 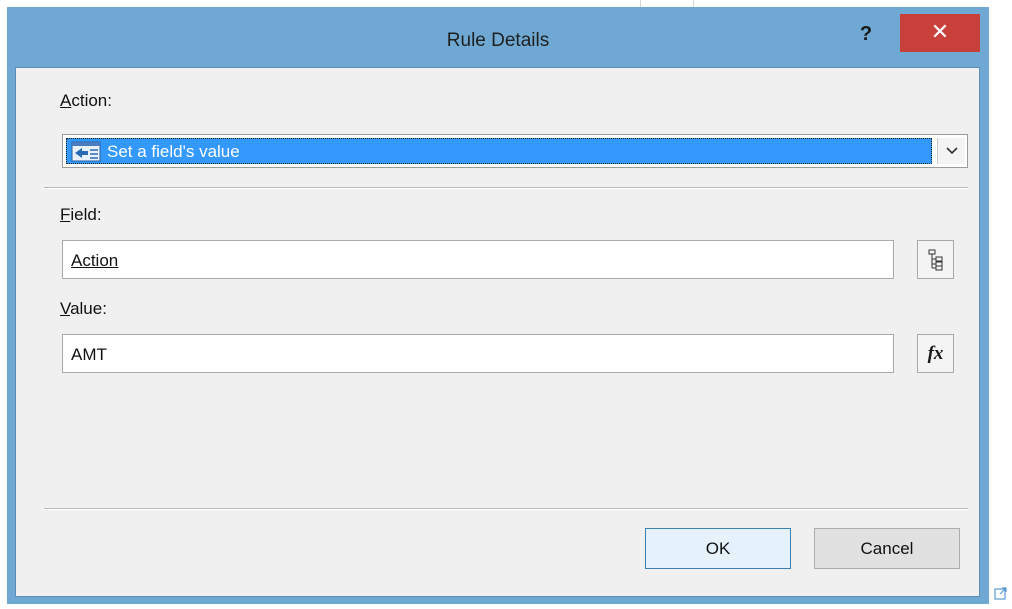 What do you see at coordinates (83, 308) in the screenshot?
I see `value-label: Value:` at bounding box center [83, 308].